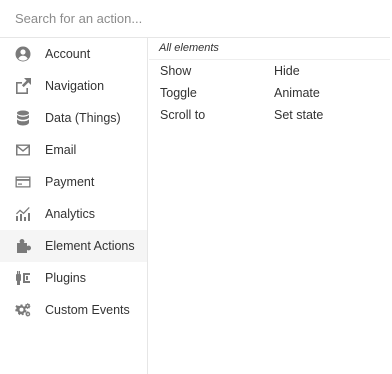 The image size is (392, 374). I want to click on sidebar-item-label: Analytics, so click(70, 214).